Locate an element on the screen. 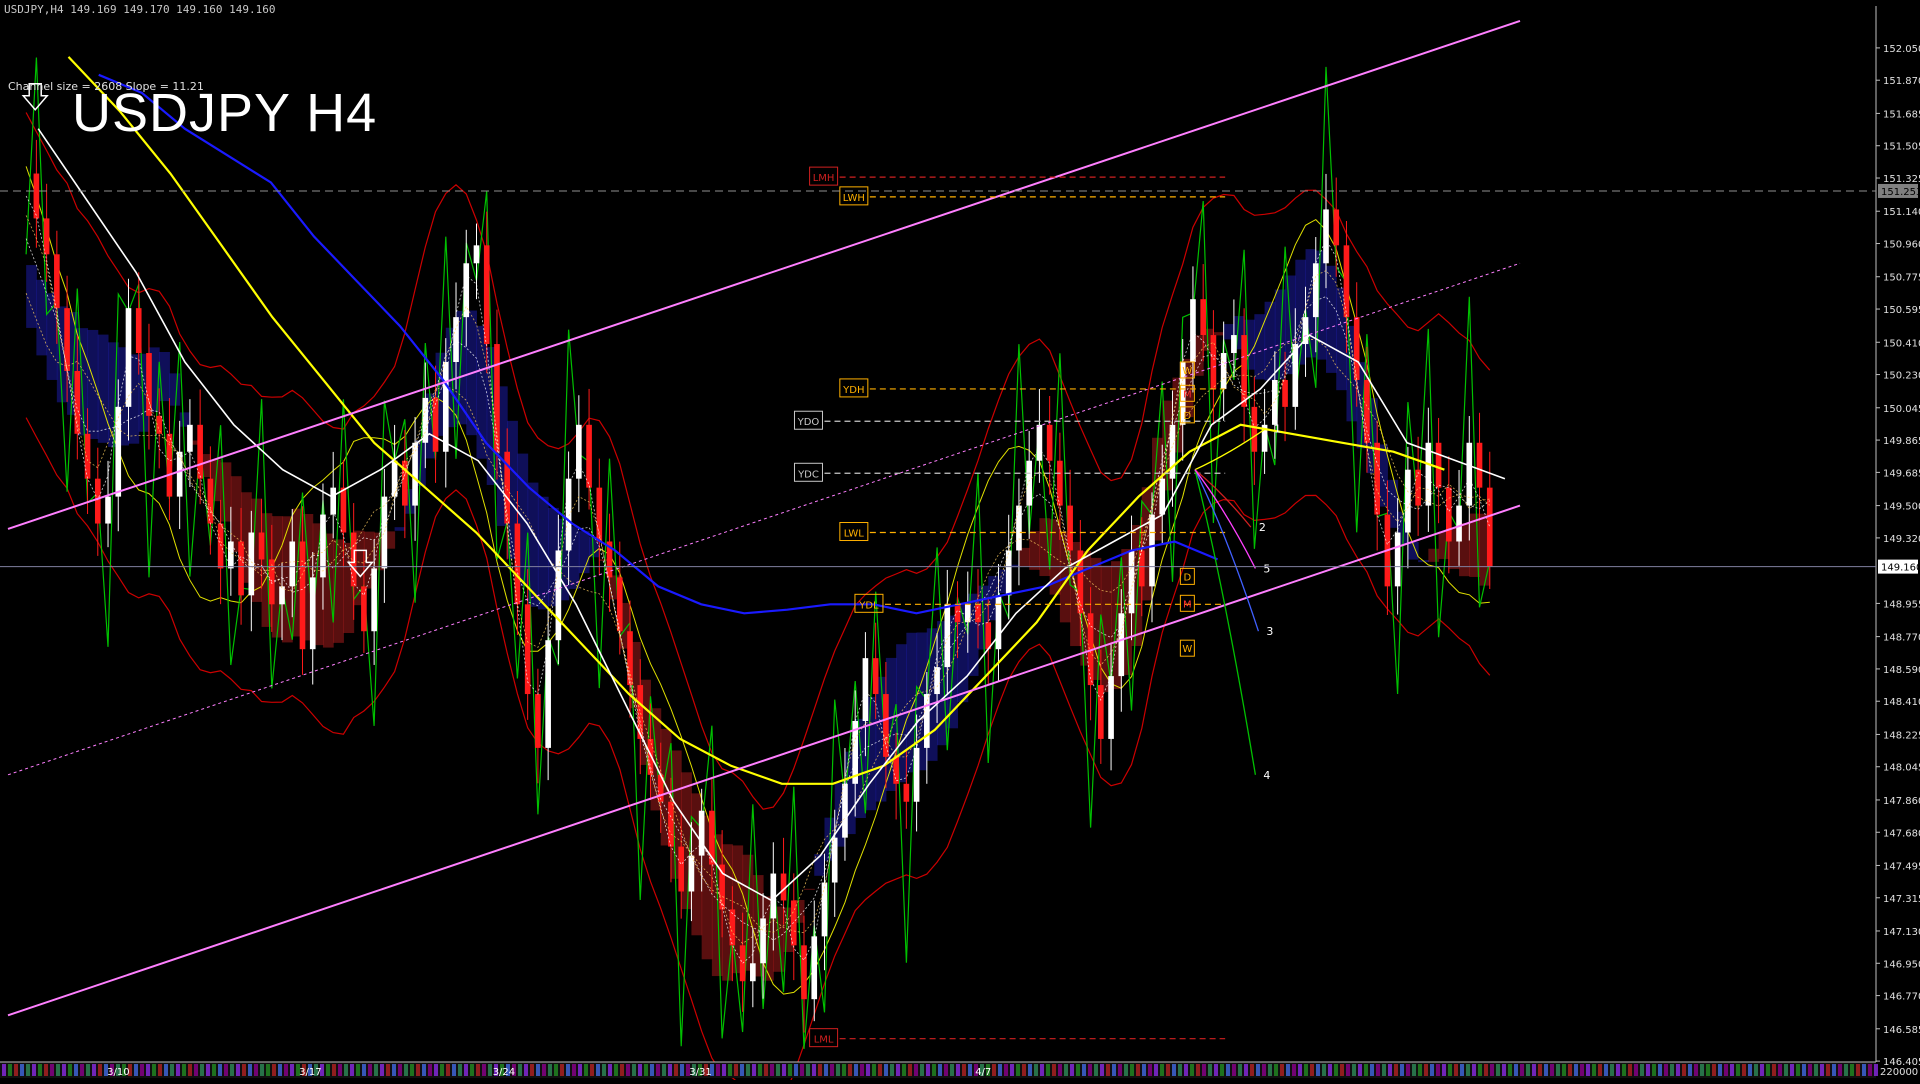 This screenshot has width=1920, height=1084. price-tick-label: 149.320 is located at coordinates (1901, 539).